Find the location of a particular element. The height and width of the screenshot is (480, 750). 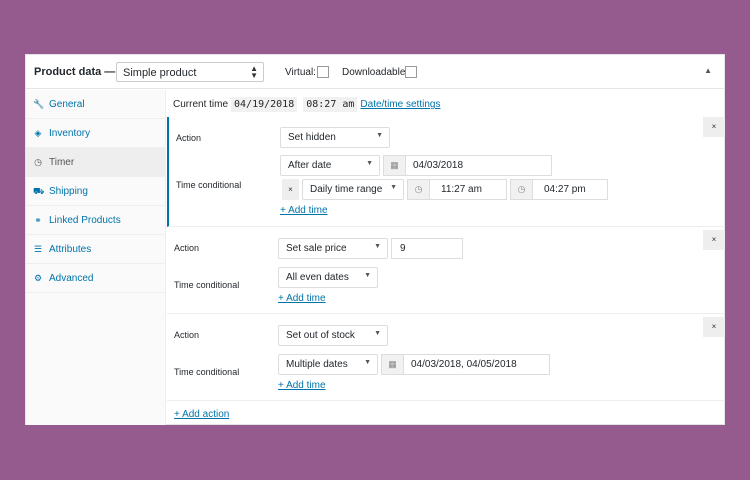

panel-title: Product data — is located at coordinates (75, 72).